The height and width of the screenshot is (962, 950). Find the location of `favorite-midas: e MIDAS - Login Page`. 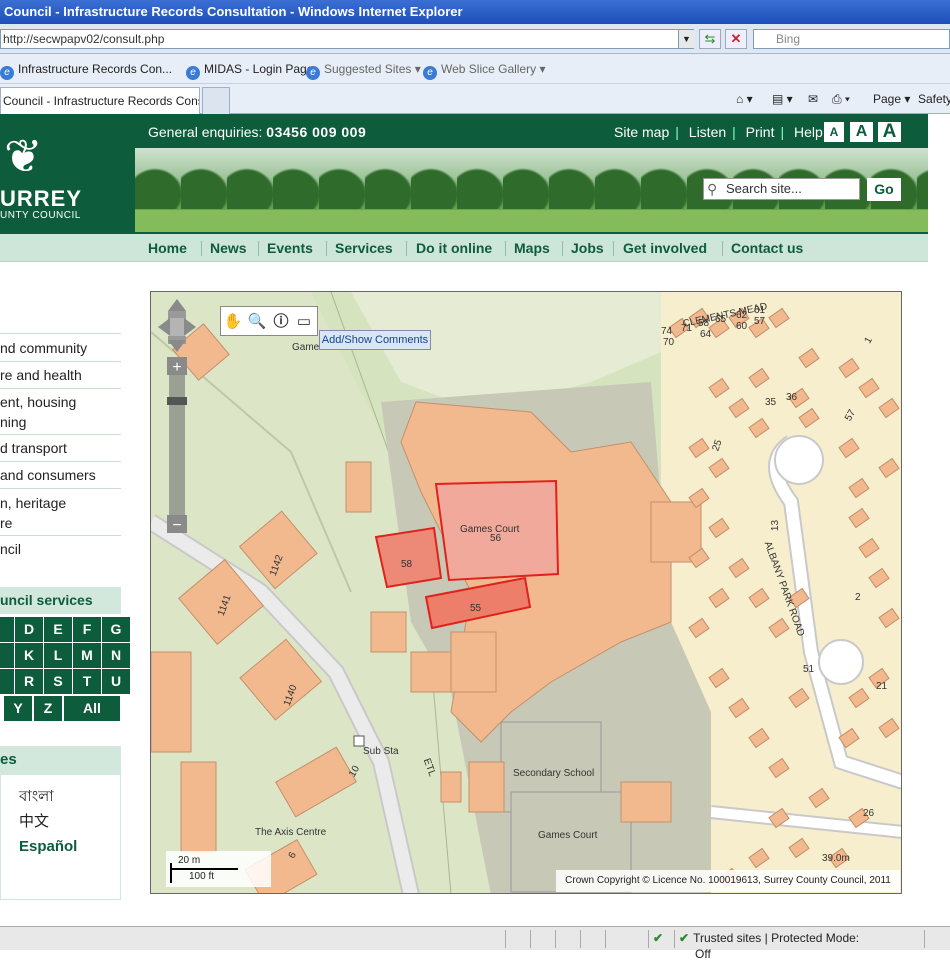

favorite-midas: e MIDAS - Login Page is located at coordinates (249, 71).